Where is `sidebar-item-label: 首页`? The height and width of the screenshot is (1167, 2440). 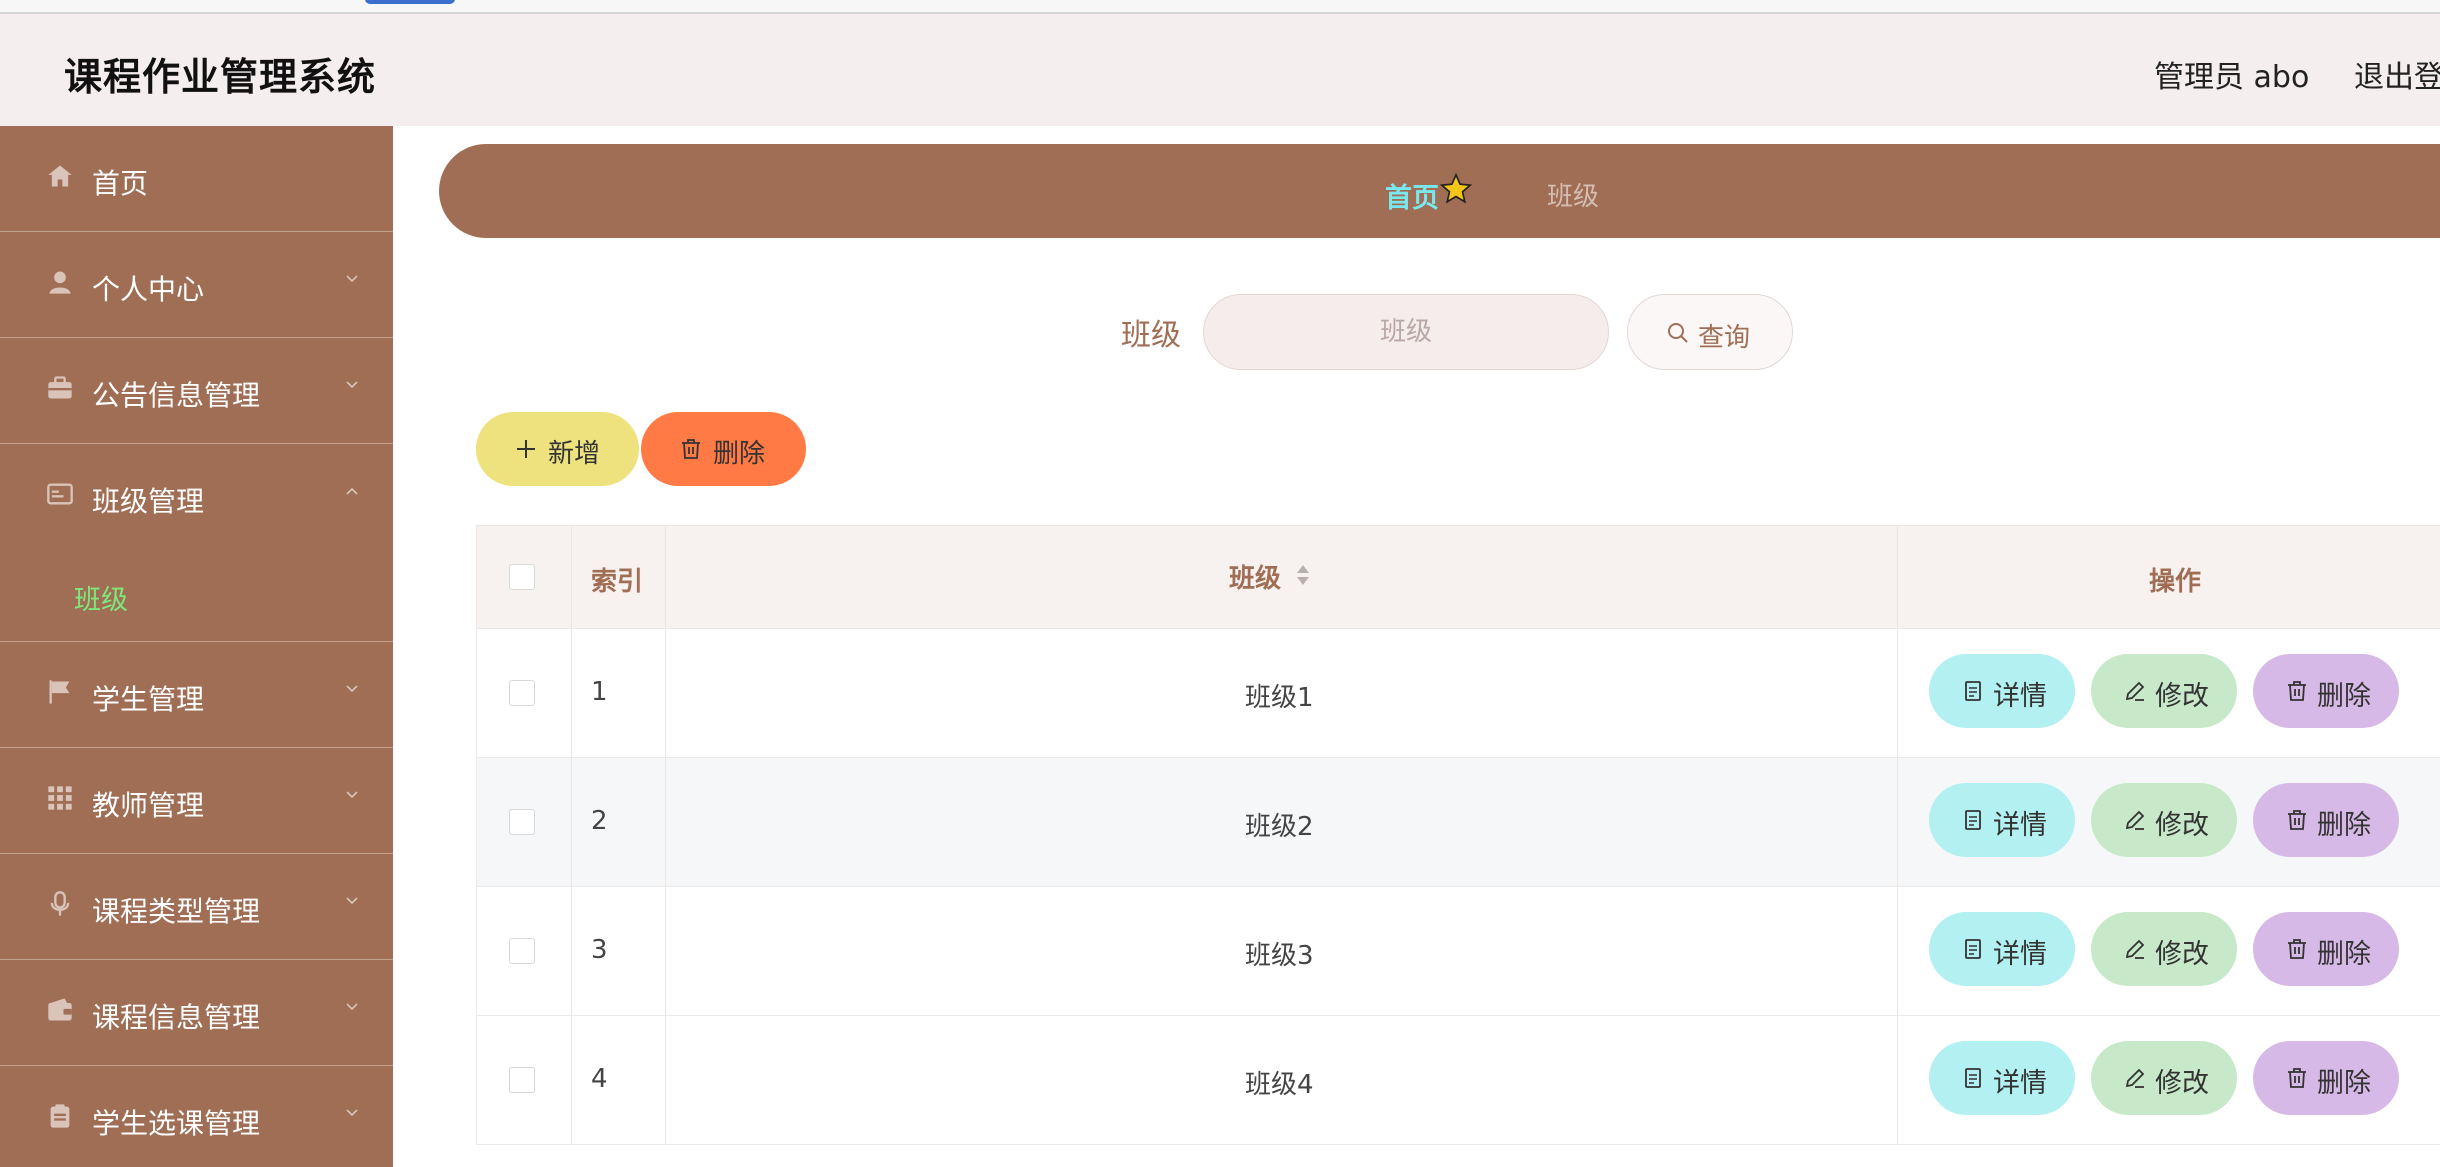
sidebar-item-label: 首页 is located at coordinates (120, 183).